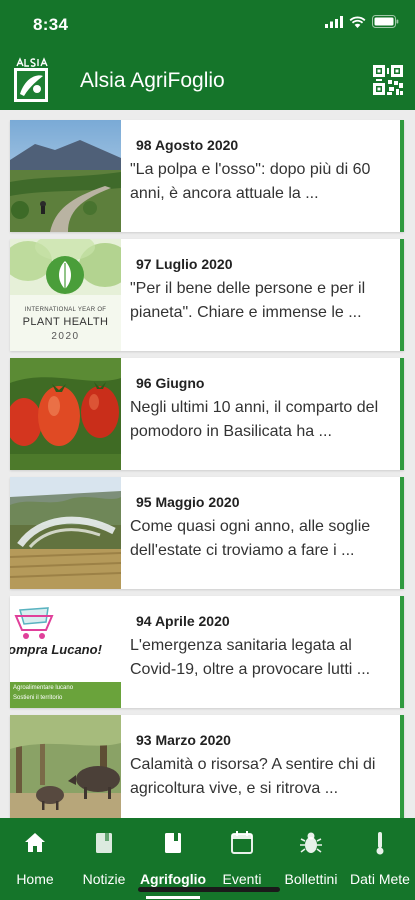 The image size is (415, 900). Describe the element at coordinates (38, 698) in the screenshot. I see `thumb-caption-line3: Sostieni il territorio` at that location.